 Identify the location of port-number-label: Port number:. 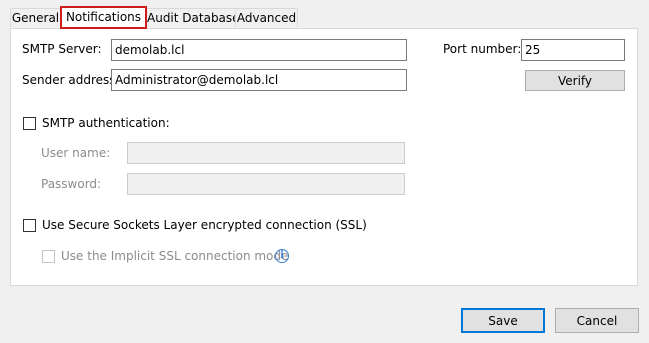
(482, 49).